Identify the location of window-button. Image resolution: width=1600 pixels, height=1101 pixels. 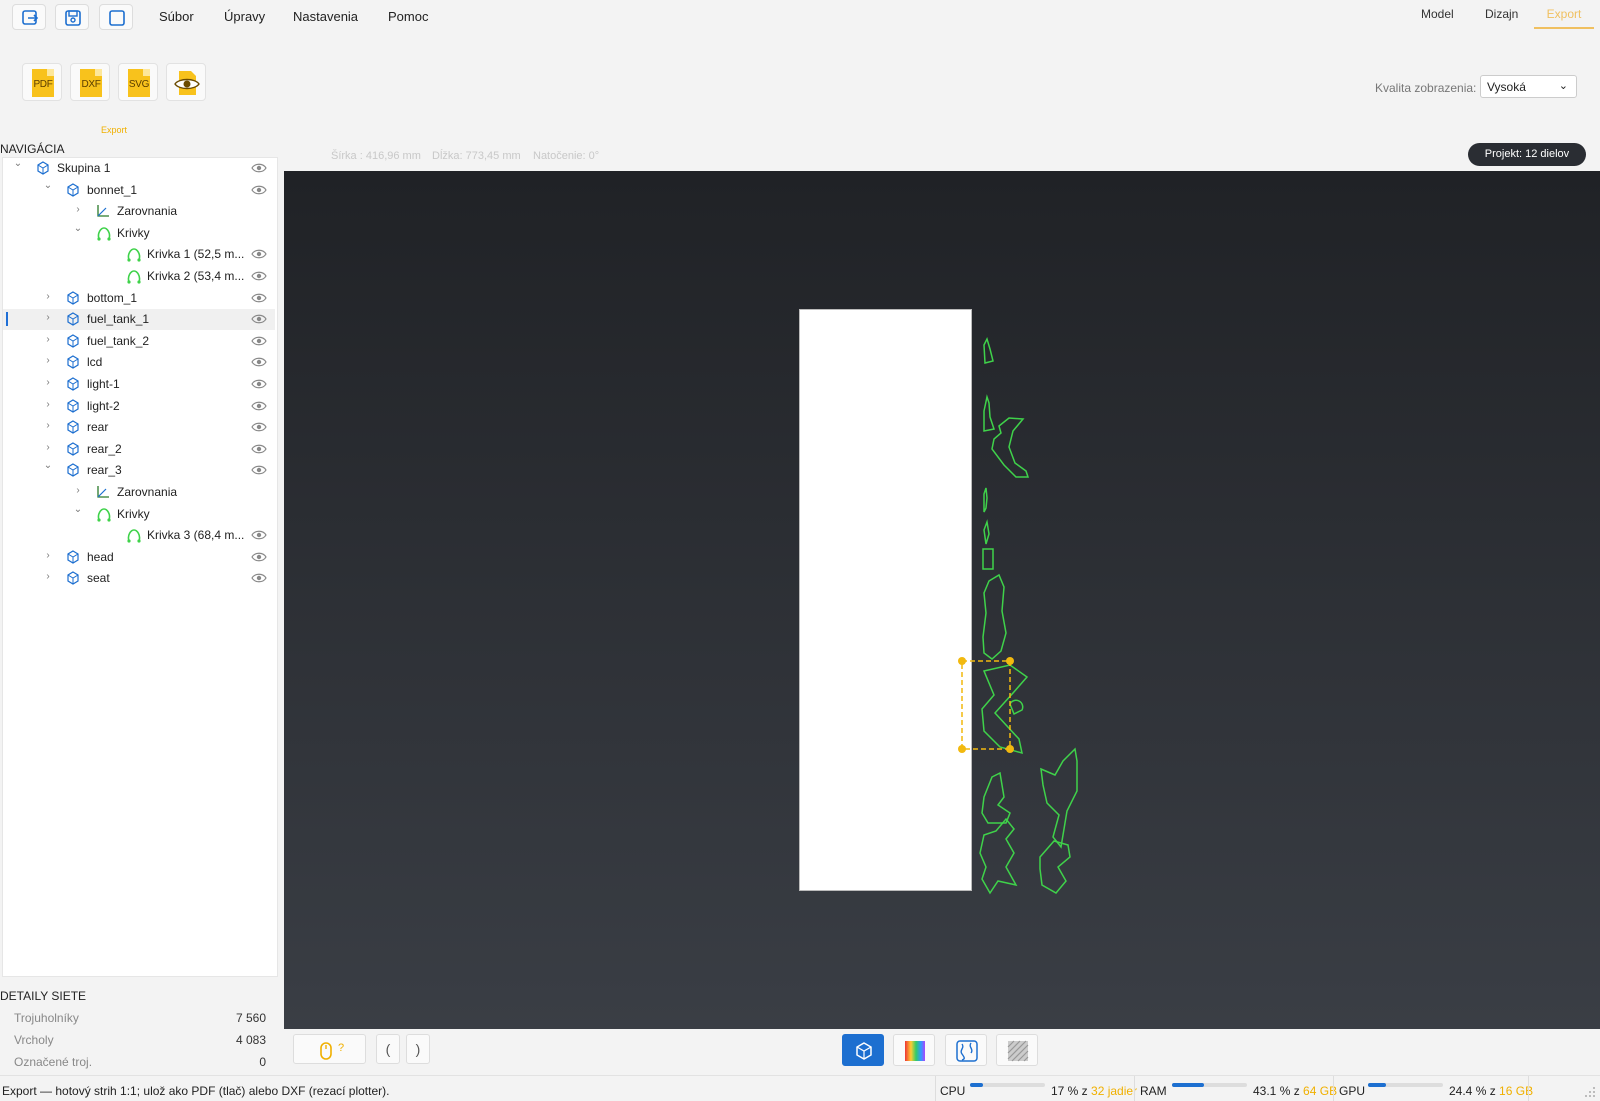
(116, 17).